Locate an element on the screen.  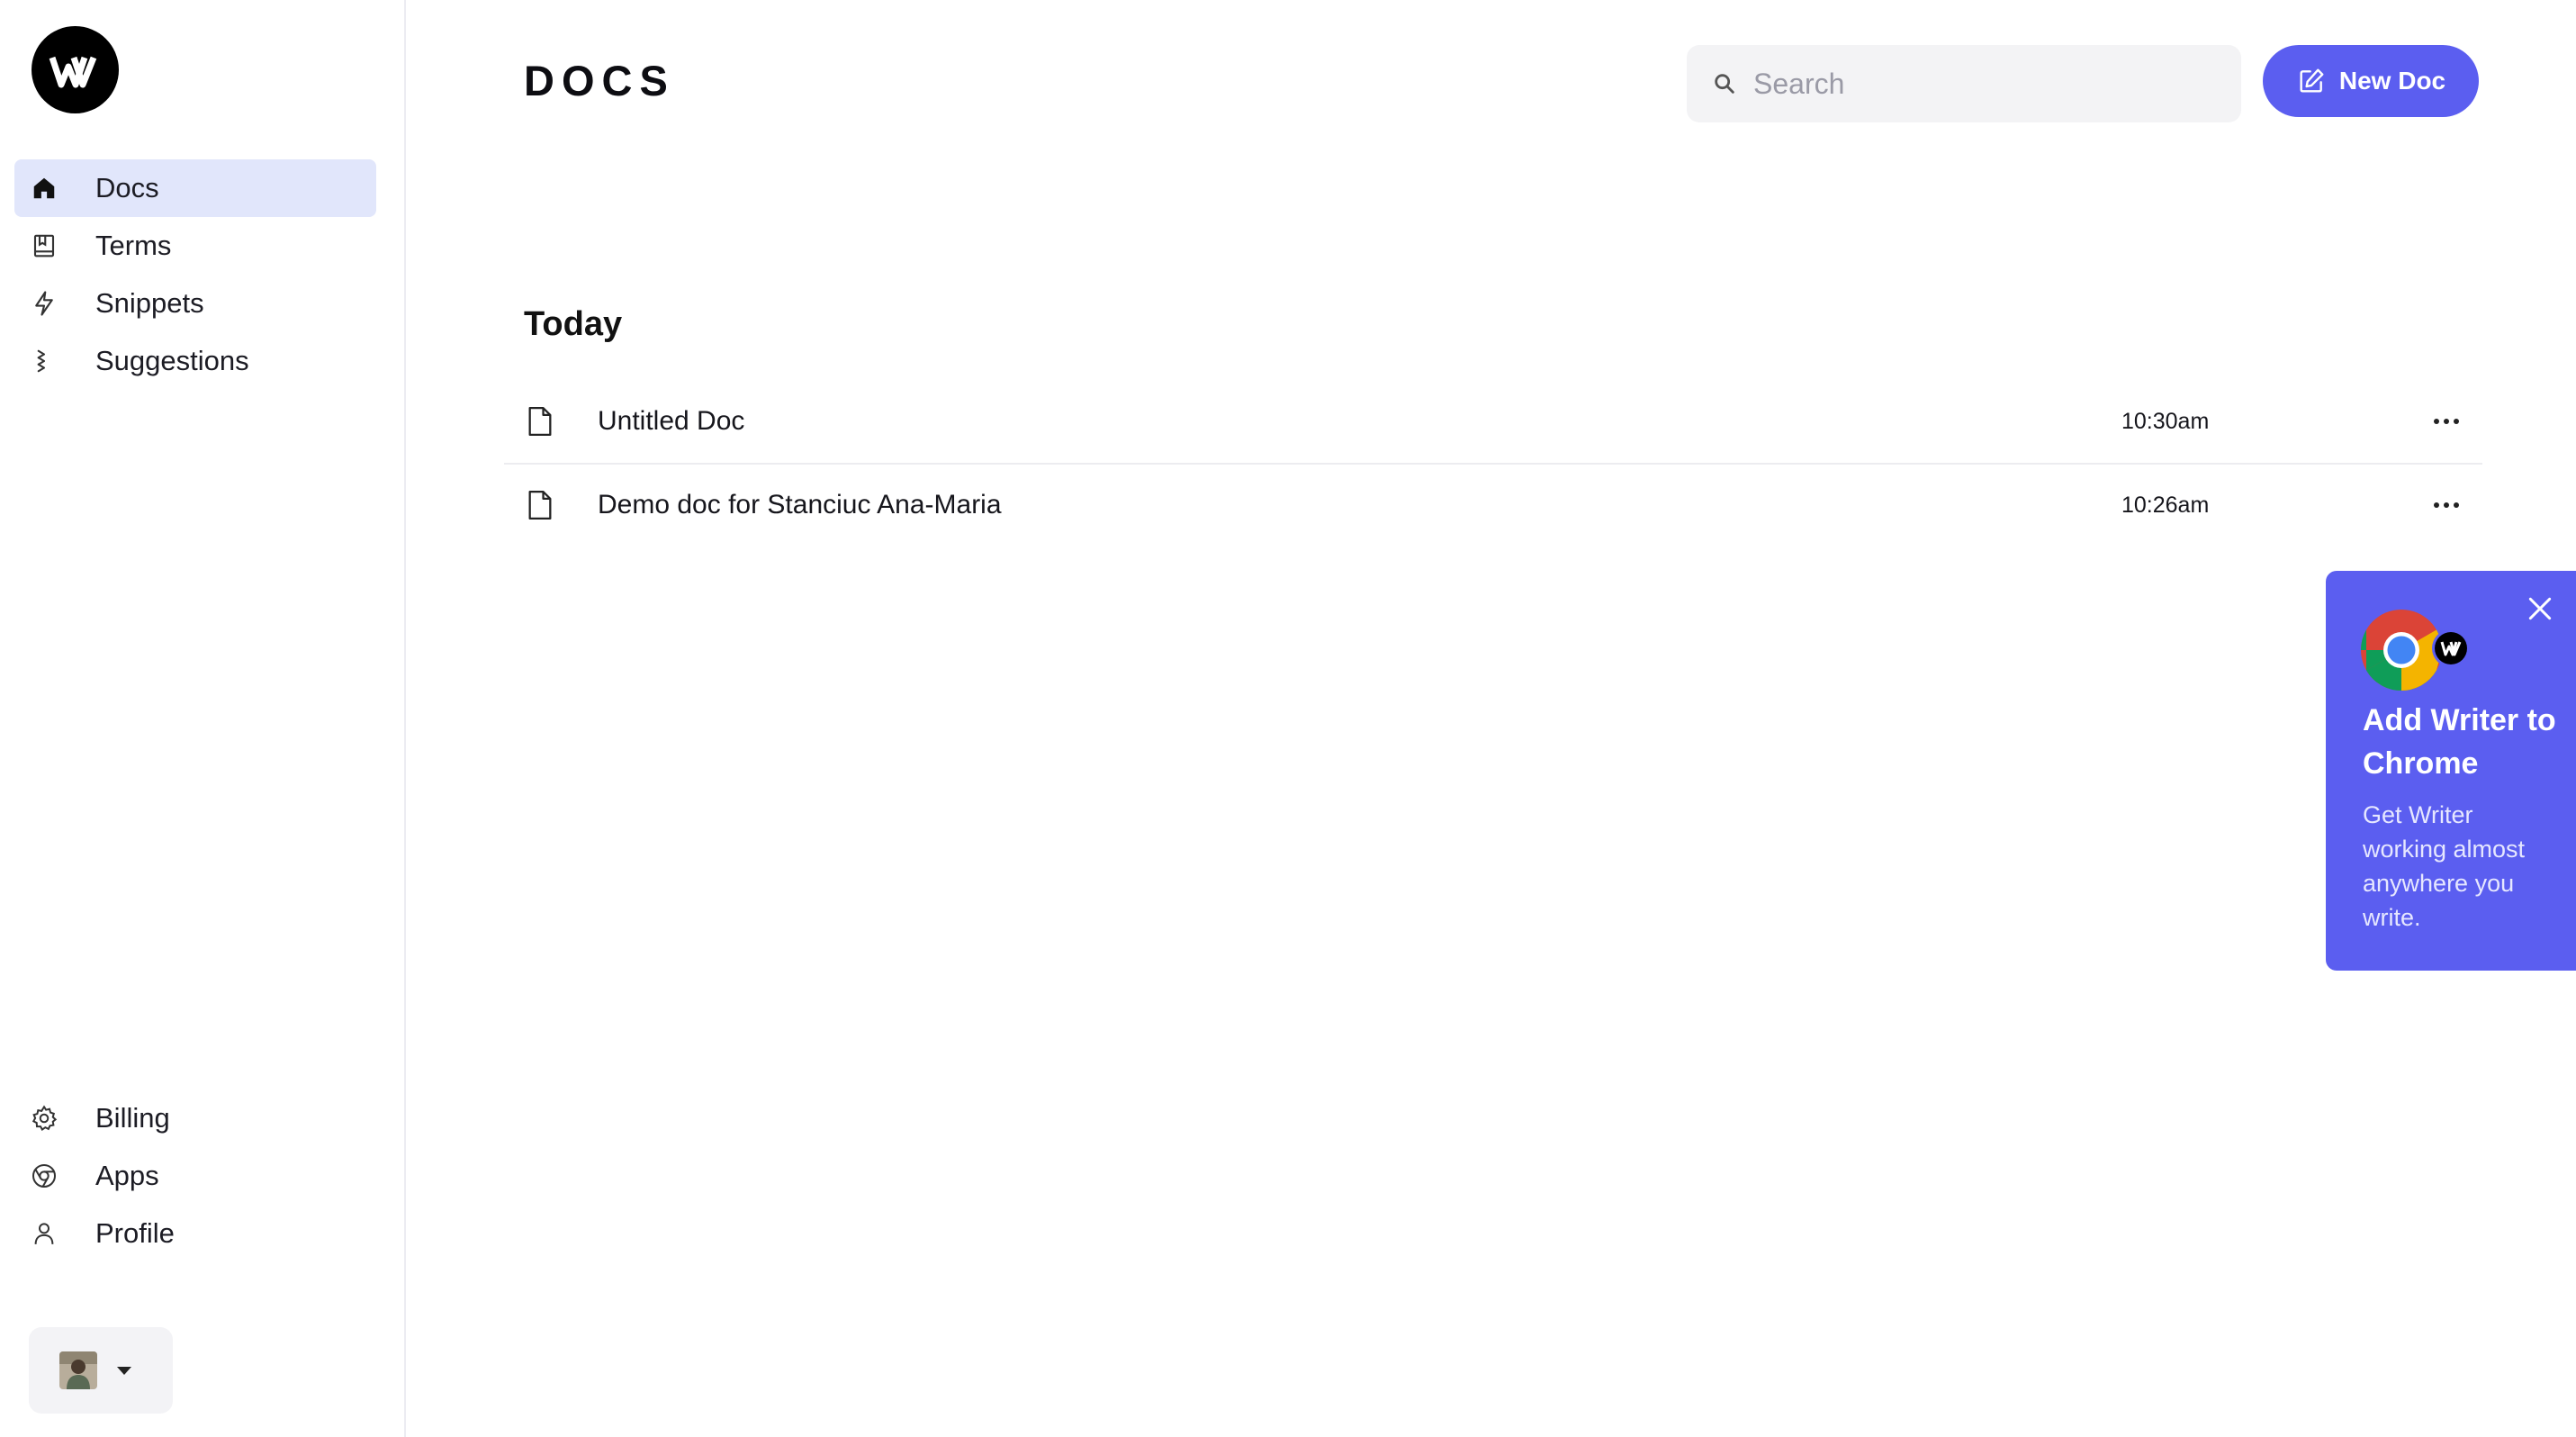
sidebar-item-label: Profile is located at coordinates (135, 1233).